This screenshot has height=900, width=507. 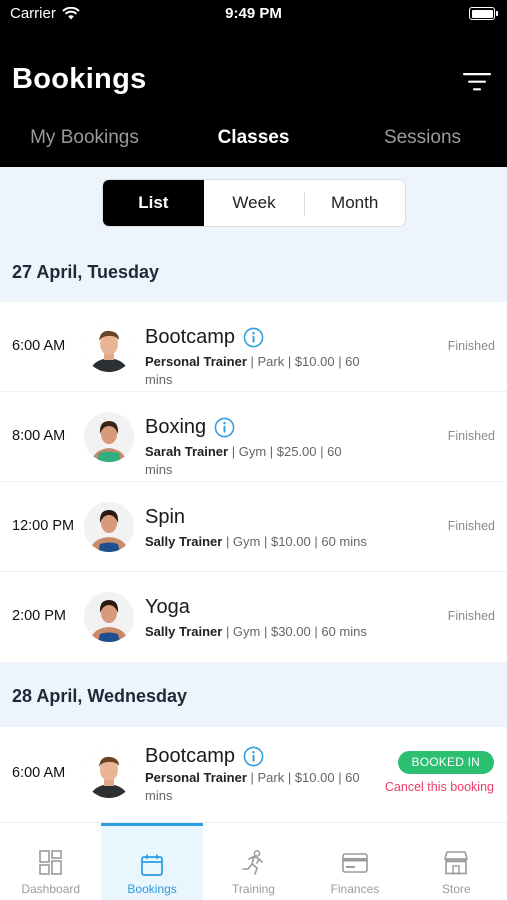 I want to click on class-details: Sally Trainer | Gym | $10.00 | 60 mins, so click(x=256, y=542).